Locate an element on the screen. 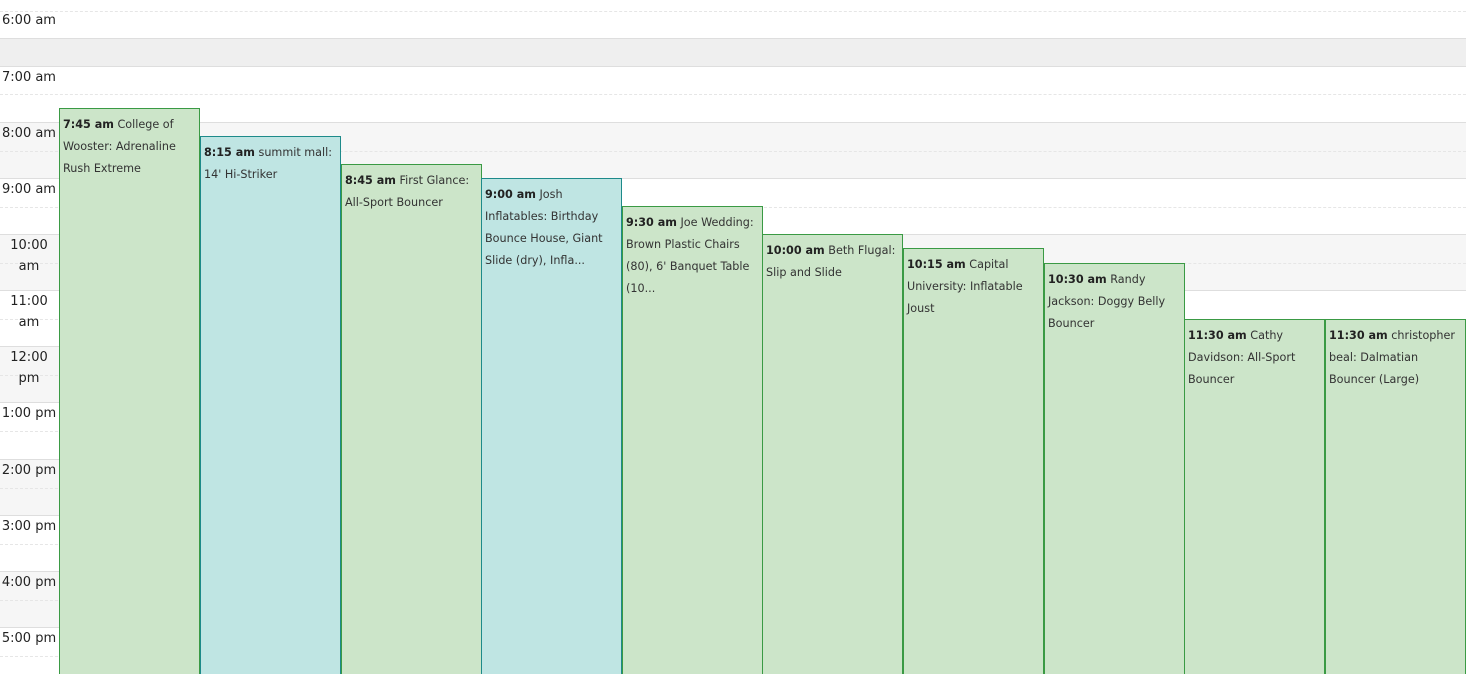 The image size is (1466, 674). calendar-event: 10:00 am Beth Flugal: Slip and Slide is located at coordinates (832, 454).